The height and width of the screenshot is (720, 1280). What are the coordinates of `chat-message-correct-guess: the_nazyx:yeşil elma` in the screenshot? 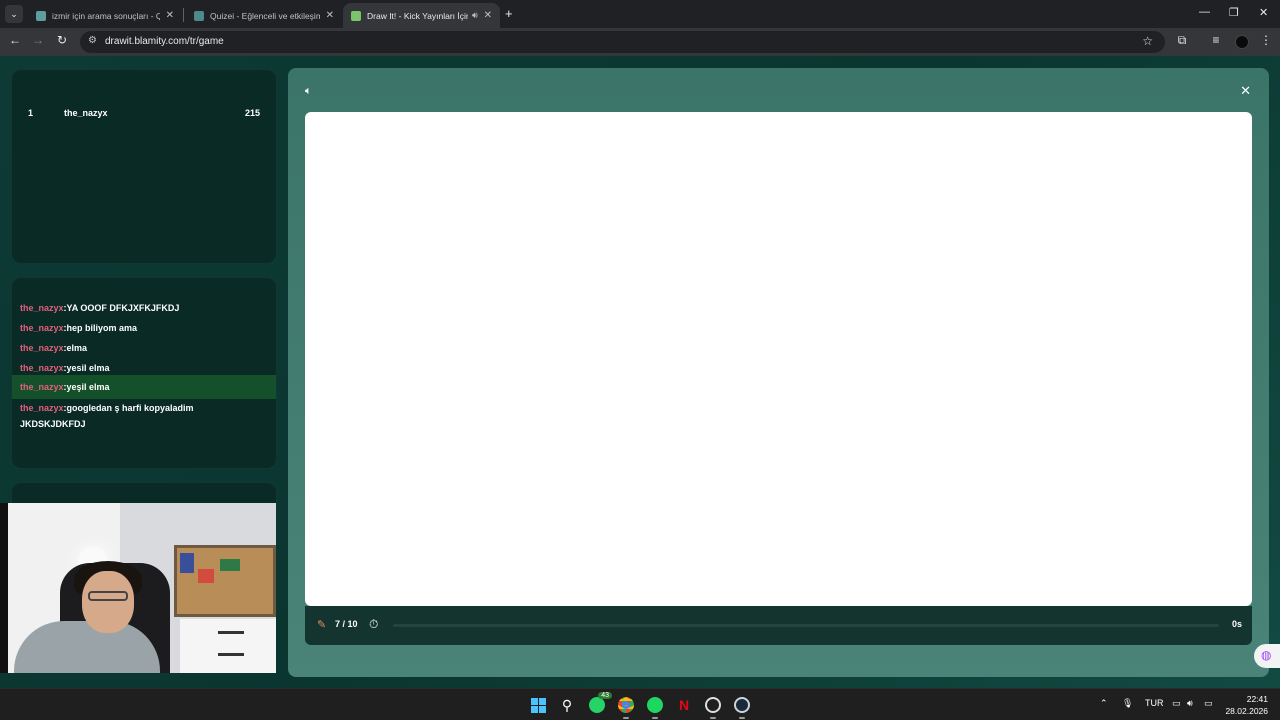 It's located at (144, 387).